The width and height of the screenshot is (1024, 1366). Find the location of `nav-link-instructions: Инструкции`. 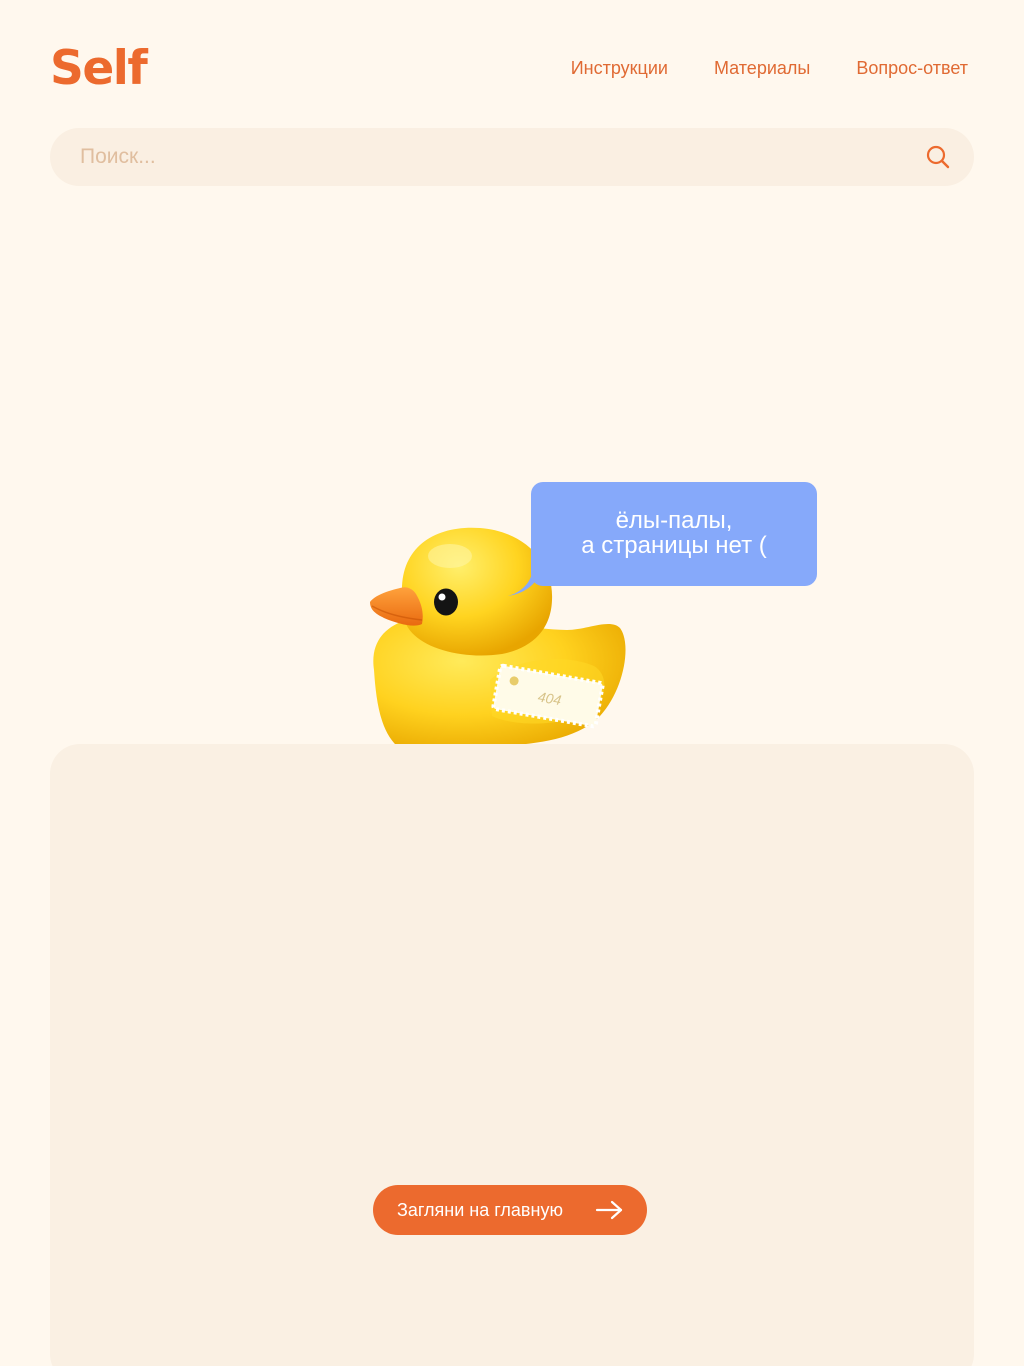

nav-link-instructions: Инструкции is located at coordinates (619, 68).